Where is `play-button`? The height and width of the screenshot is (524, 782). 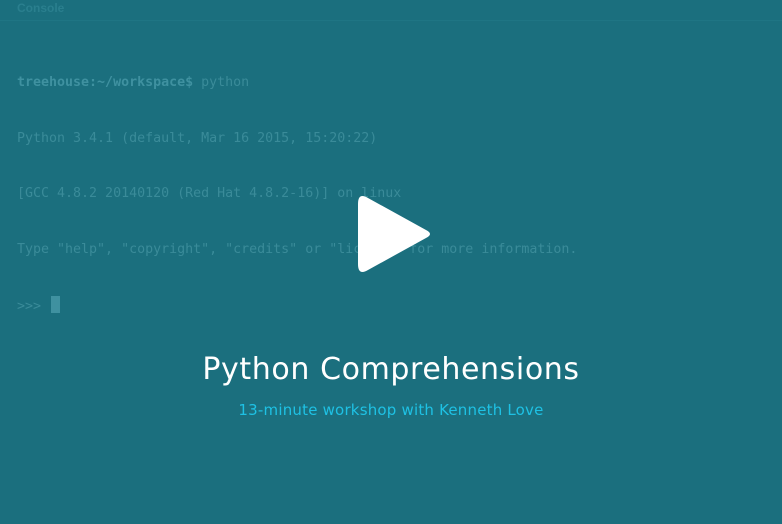 play-button is located at coordinates (394, 234).